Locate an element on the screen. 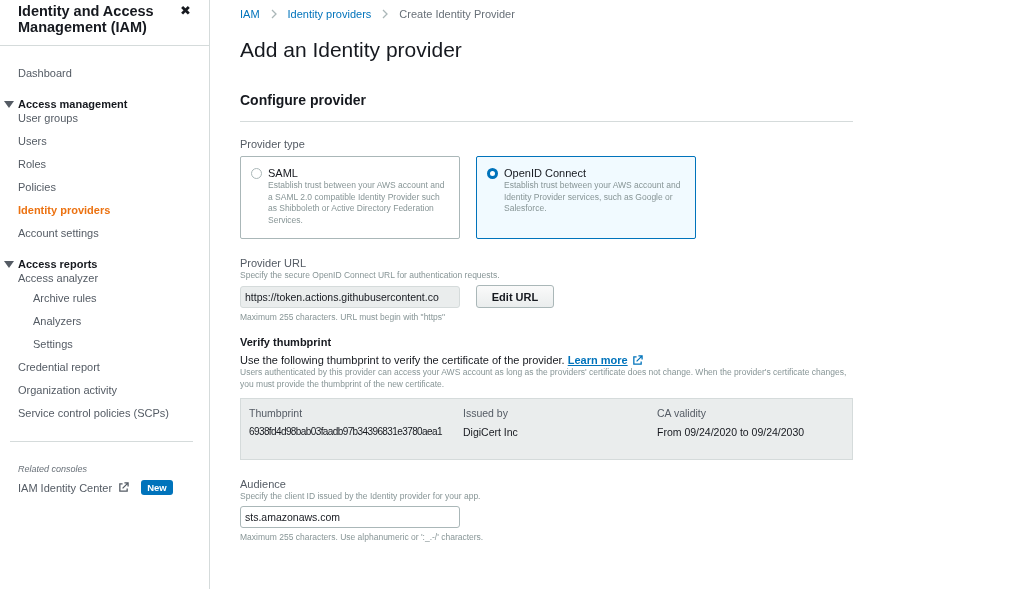 This screenshot has width=1024, height=589. nav-link: Policies is located at coordinates (28, 187).